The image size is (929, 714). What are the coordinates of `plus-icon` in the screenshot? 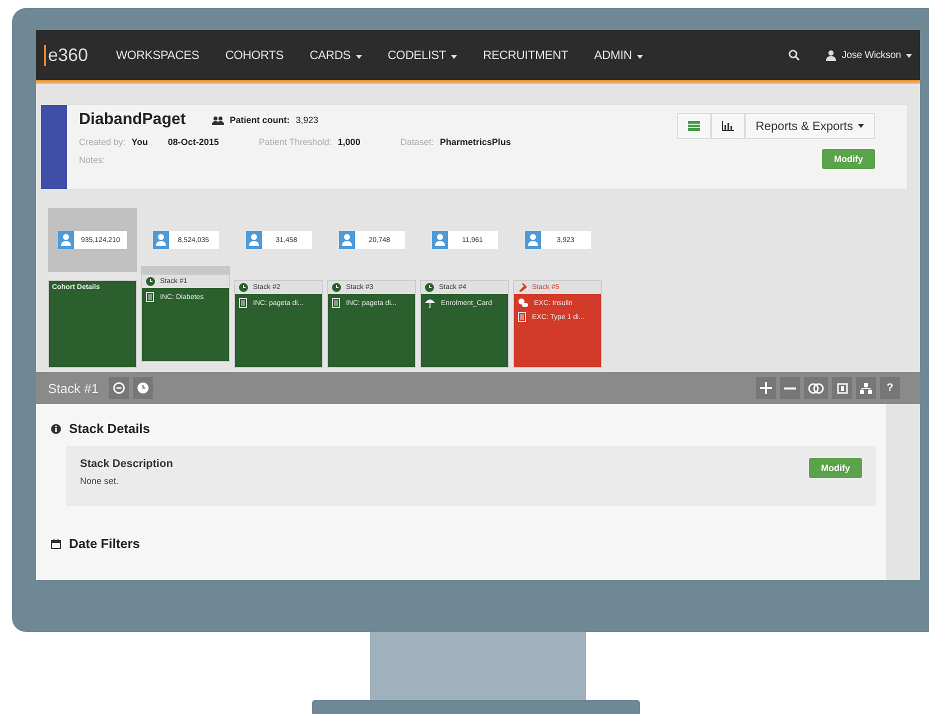 It's located at (766, 388).